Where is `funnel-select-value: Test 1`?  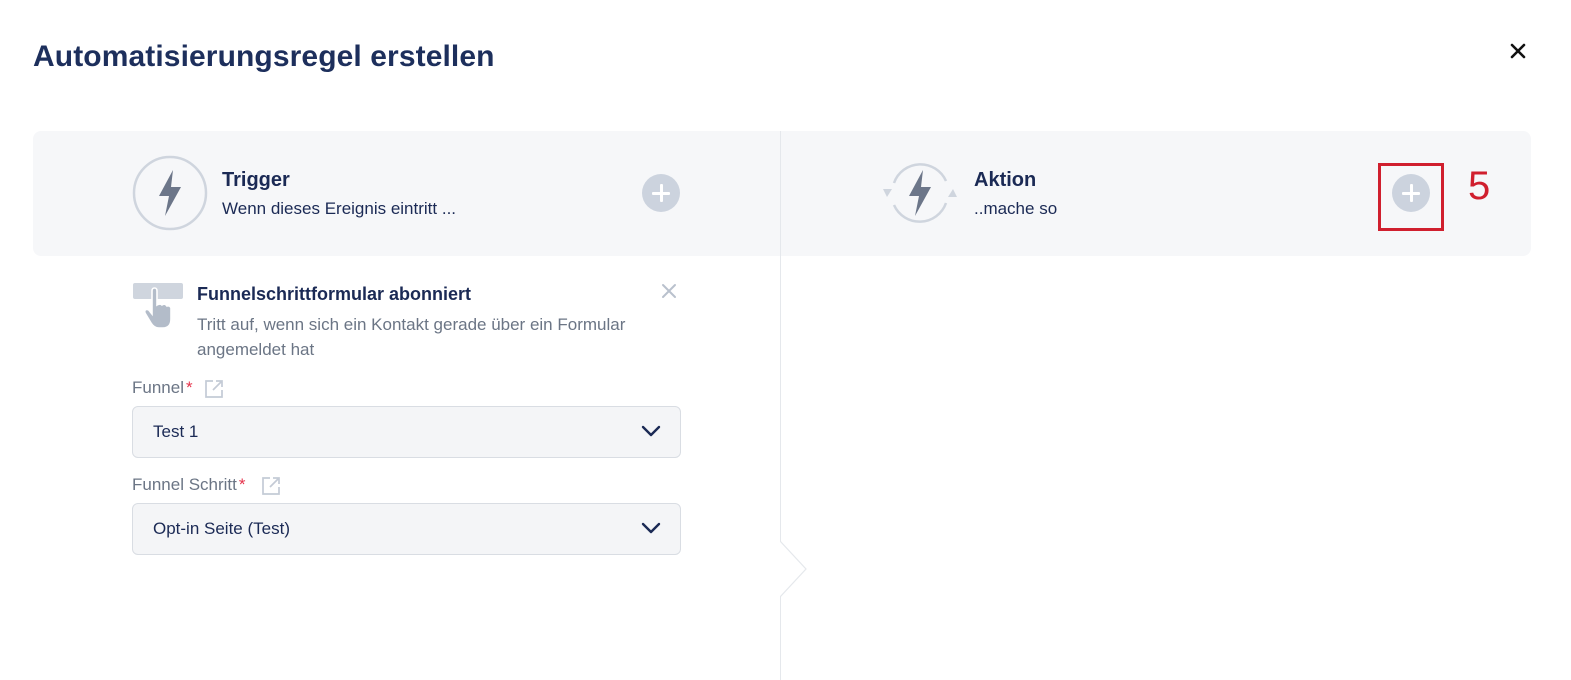
funnel-select-value: Test 1 is located at coordinates (176, 431).